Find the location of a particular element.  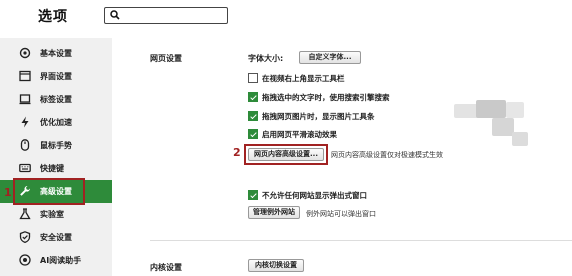

option-label: 启用网页平滑滚动效果 is located at coordinates (299, 134).